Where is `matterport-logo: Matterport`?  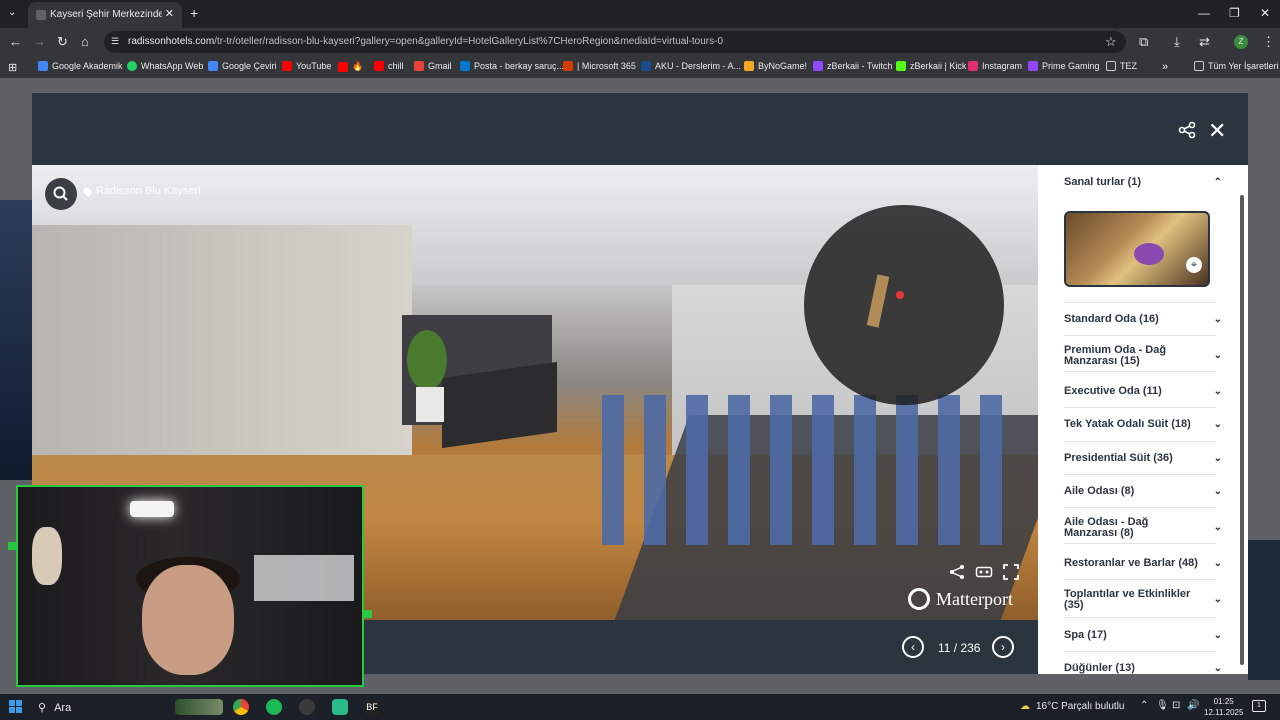
matterport-logo: Matterport is located at coordinates (960, 599).